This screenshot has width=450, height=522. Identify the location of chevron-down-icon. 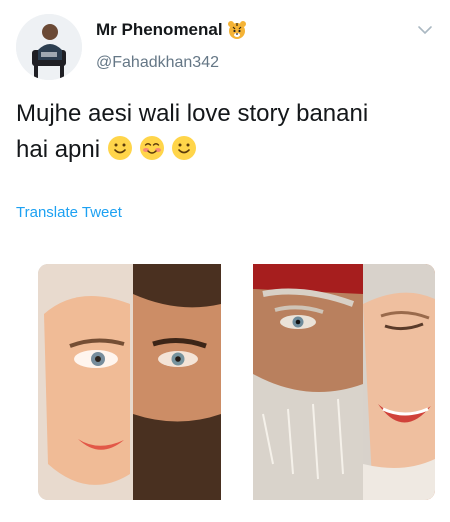
(425, 30).